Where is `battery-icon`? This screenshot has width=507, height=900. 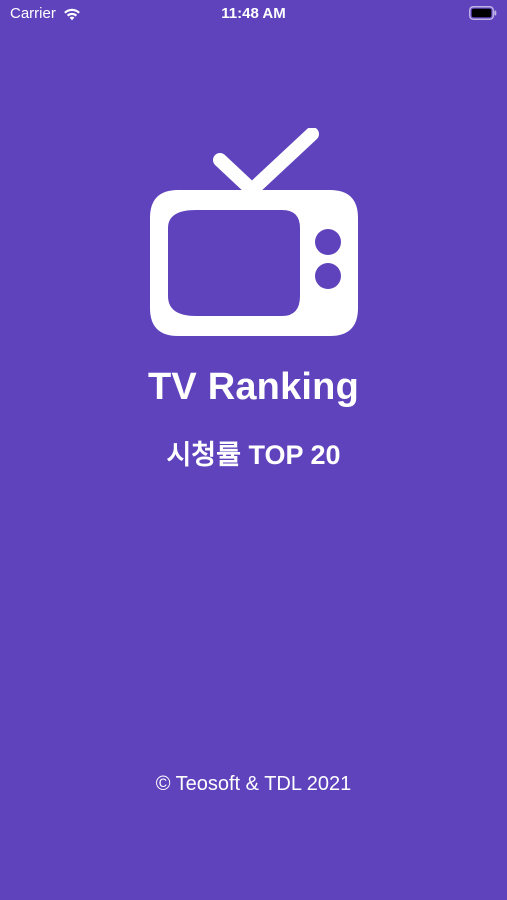
battery-icon is located at coordinates (483, 13).